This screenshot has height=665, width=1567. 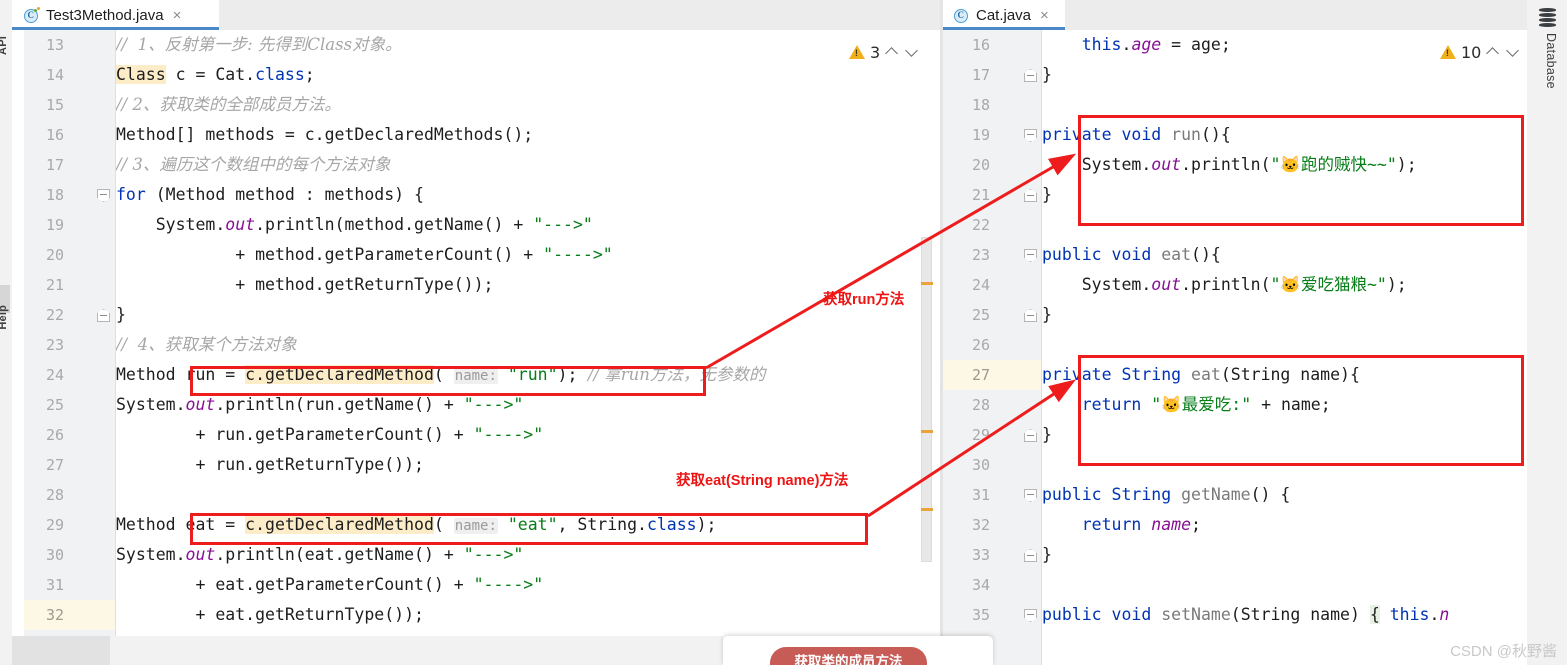 What do you see at coordinates (513, 45) in the screenshot?
I see `code-line: // 1、反射第一步: 先得到Class对象。` at bounding box center [513, 45].